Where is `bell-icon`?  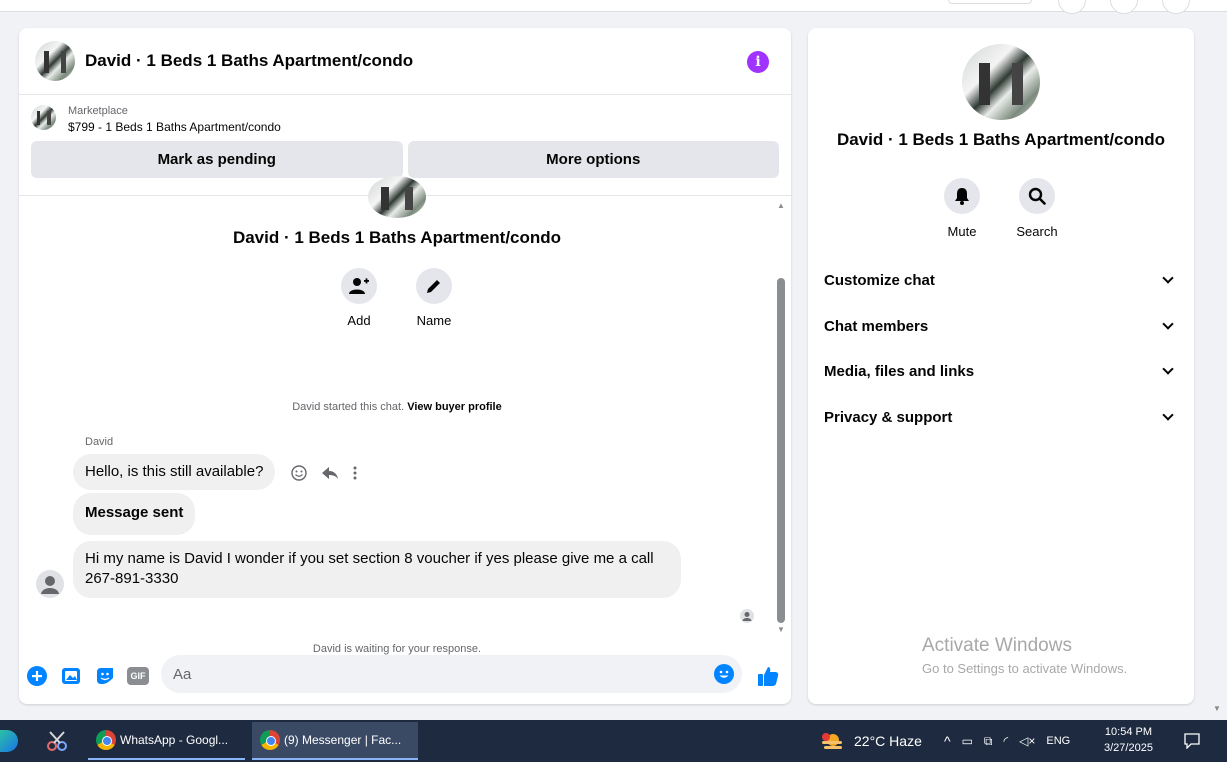
bell-icon is located at coordinates (962, 196).